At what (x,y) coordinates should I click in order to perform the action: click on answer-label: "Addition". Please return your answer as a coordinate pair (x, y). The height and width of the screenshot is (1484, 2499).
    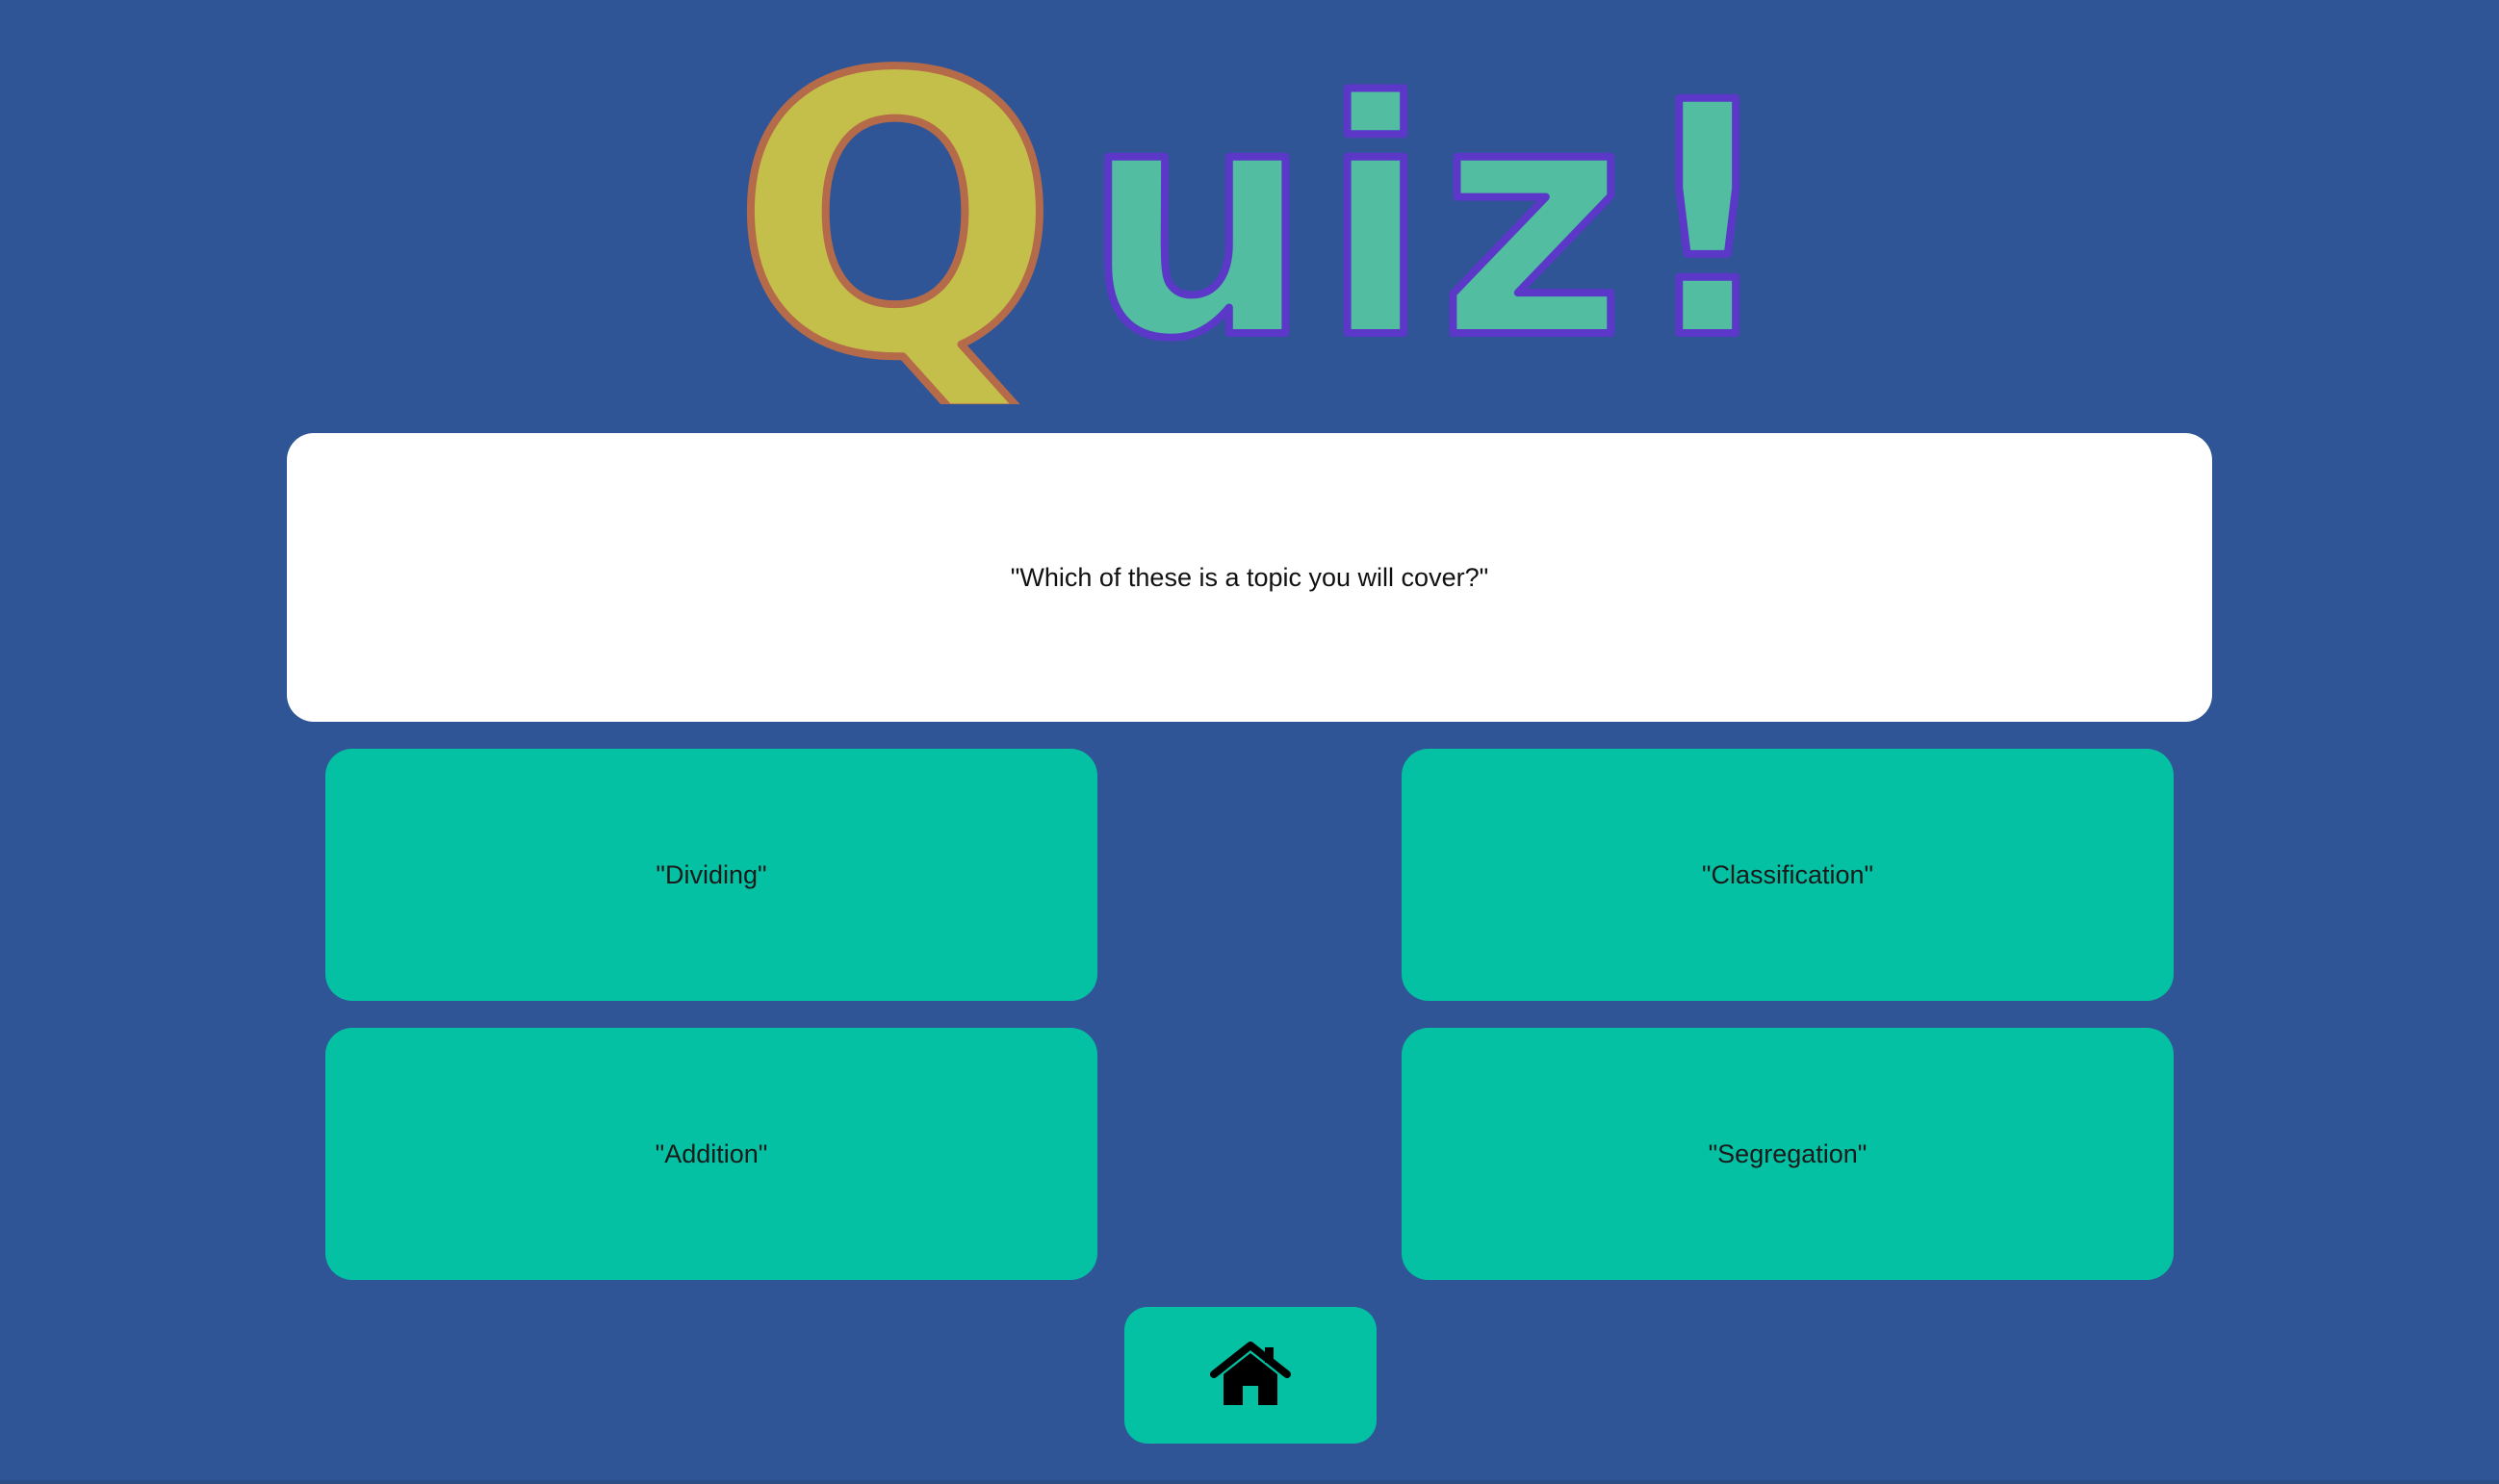
    Looking at the image, I should click on (711, 1153).